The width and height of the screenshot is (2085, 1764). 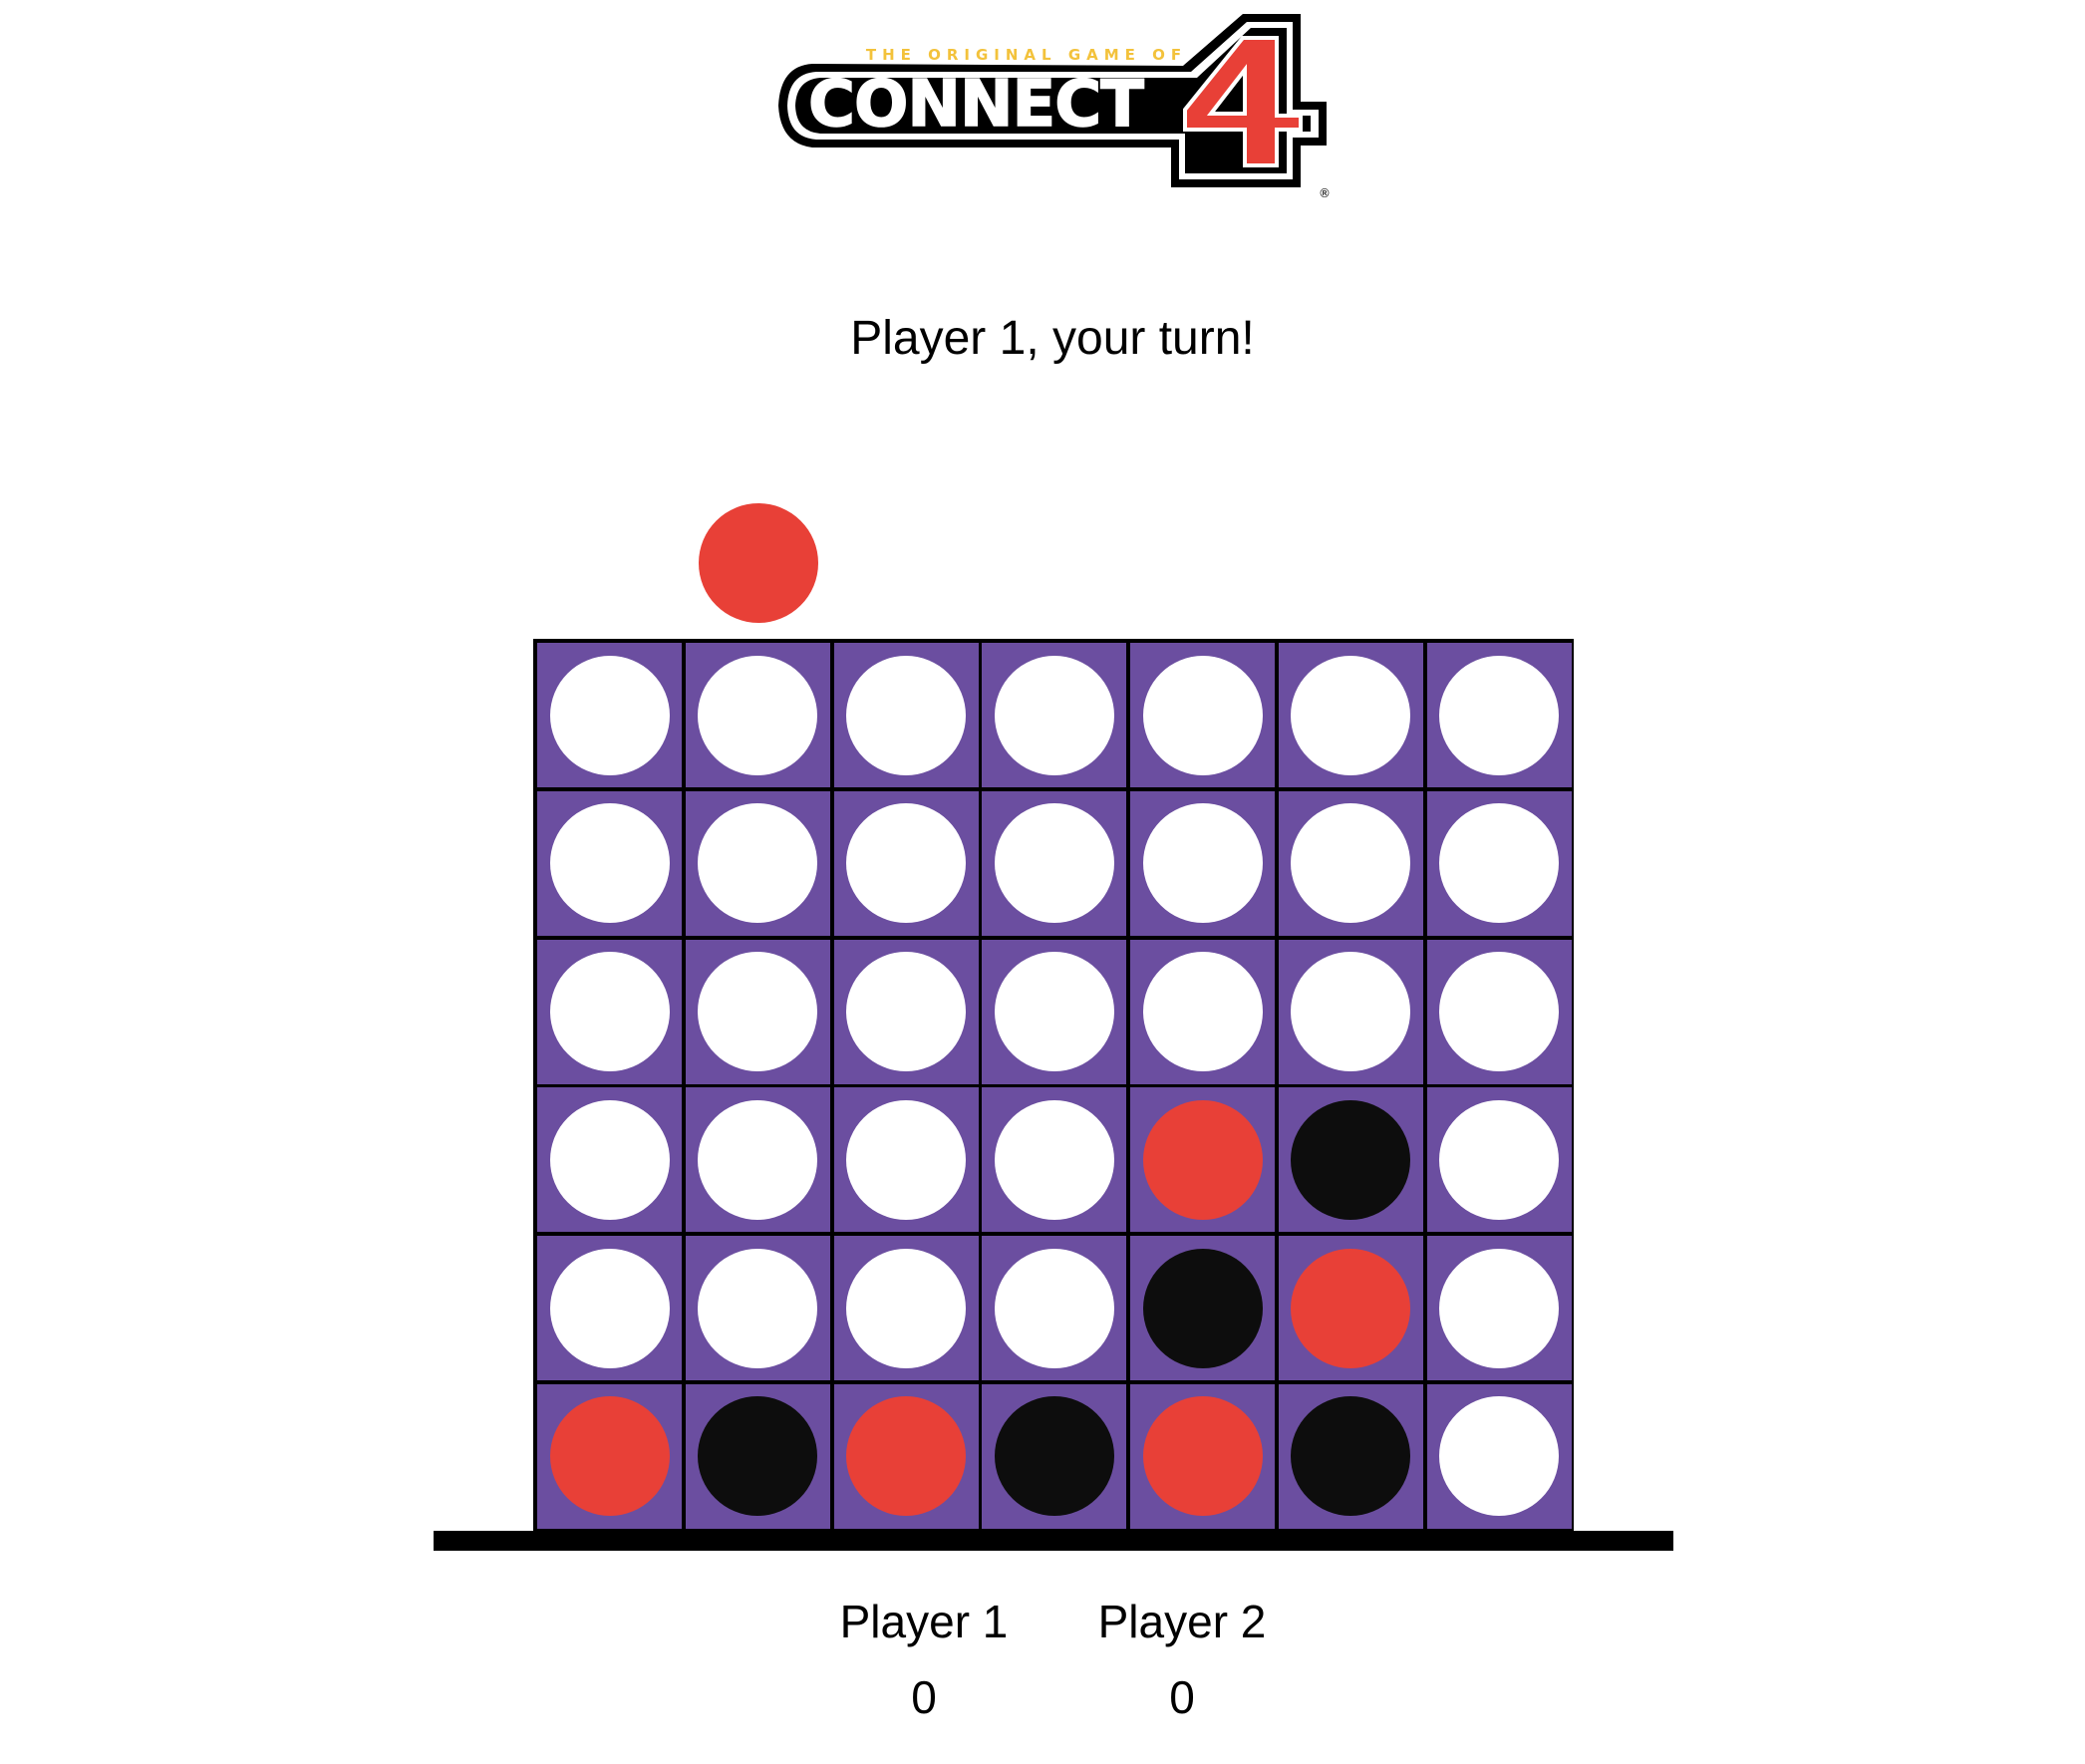 I want to click on board-base, so click(x=1053, y=1541).